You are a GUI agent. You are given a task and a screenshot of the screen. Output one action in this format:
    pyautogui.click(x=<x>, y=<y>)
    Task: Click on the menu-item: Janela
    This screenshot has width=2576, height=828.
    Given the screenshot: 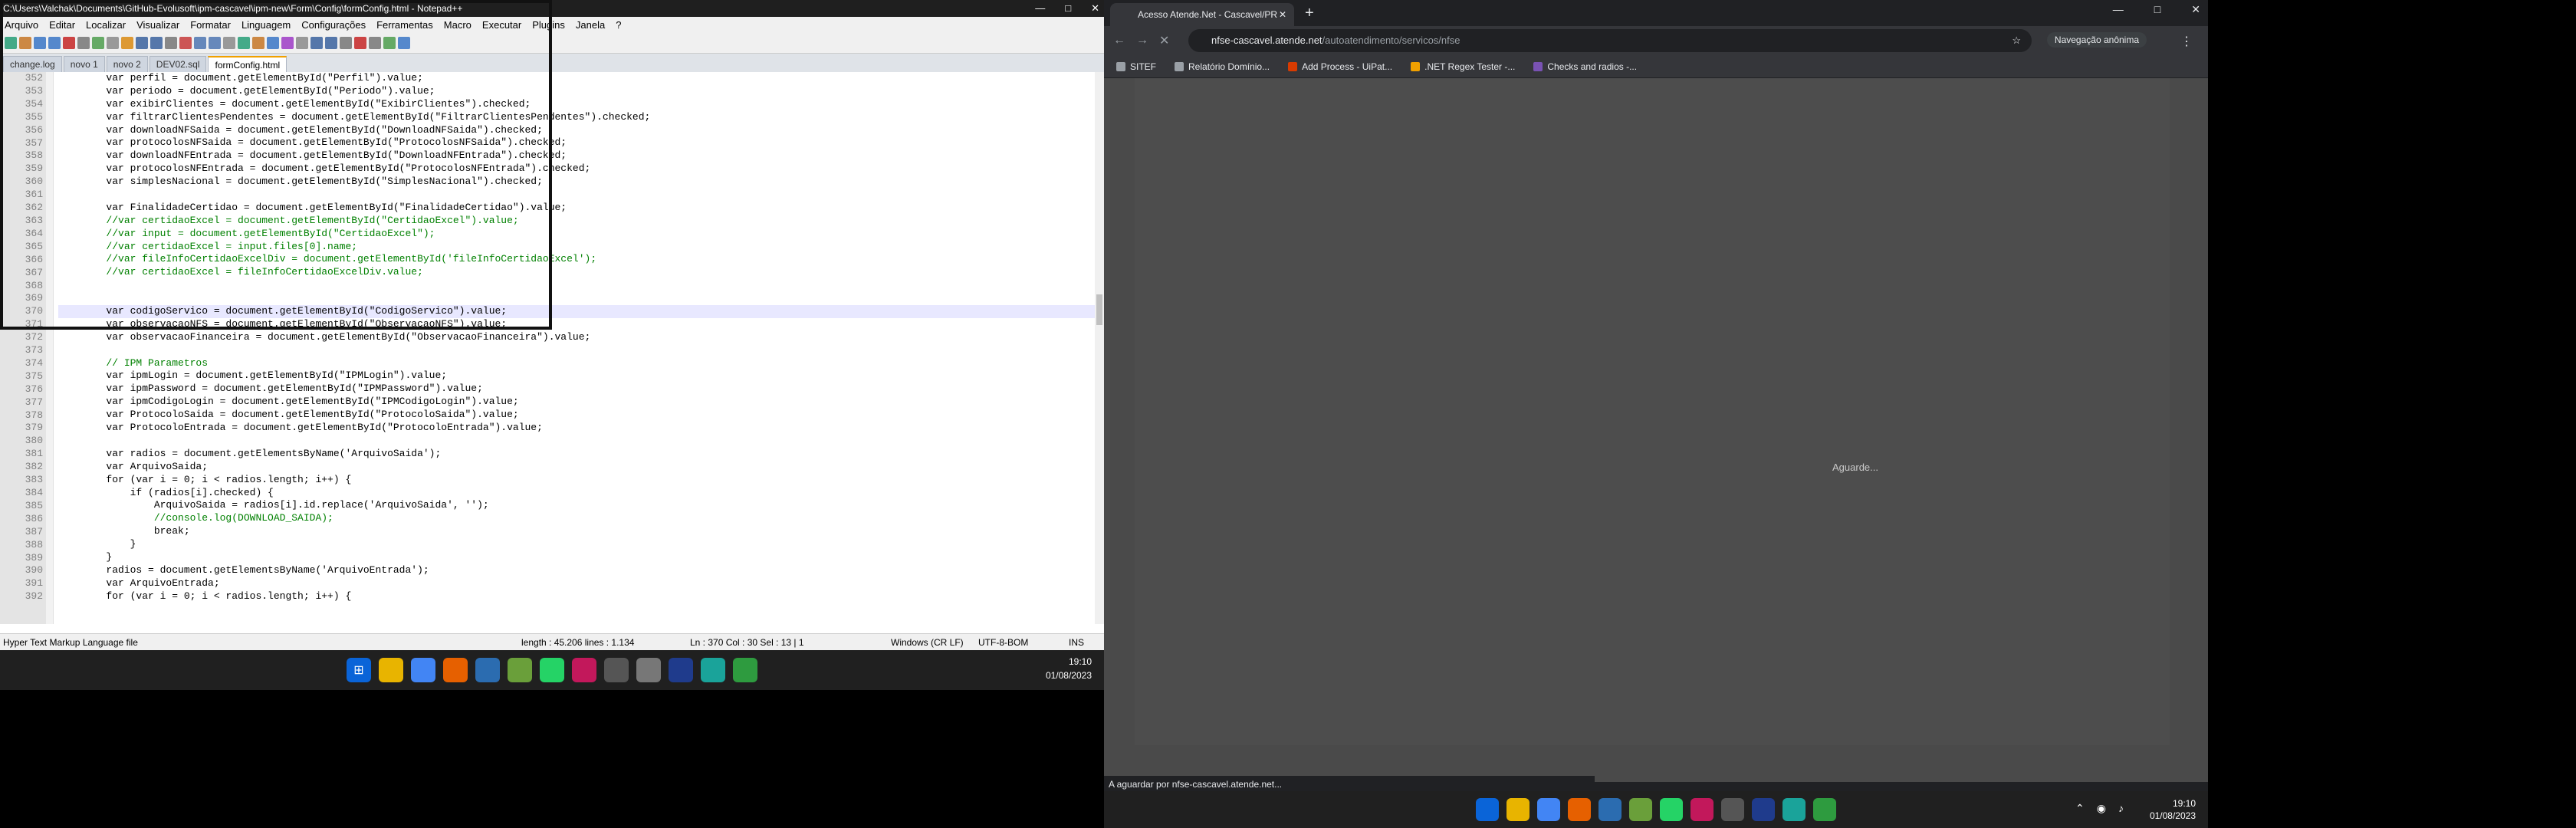 What is the action you would take?
    pyautogui.click(x=591, y=25)
    